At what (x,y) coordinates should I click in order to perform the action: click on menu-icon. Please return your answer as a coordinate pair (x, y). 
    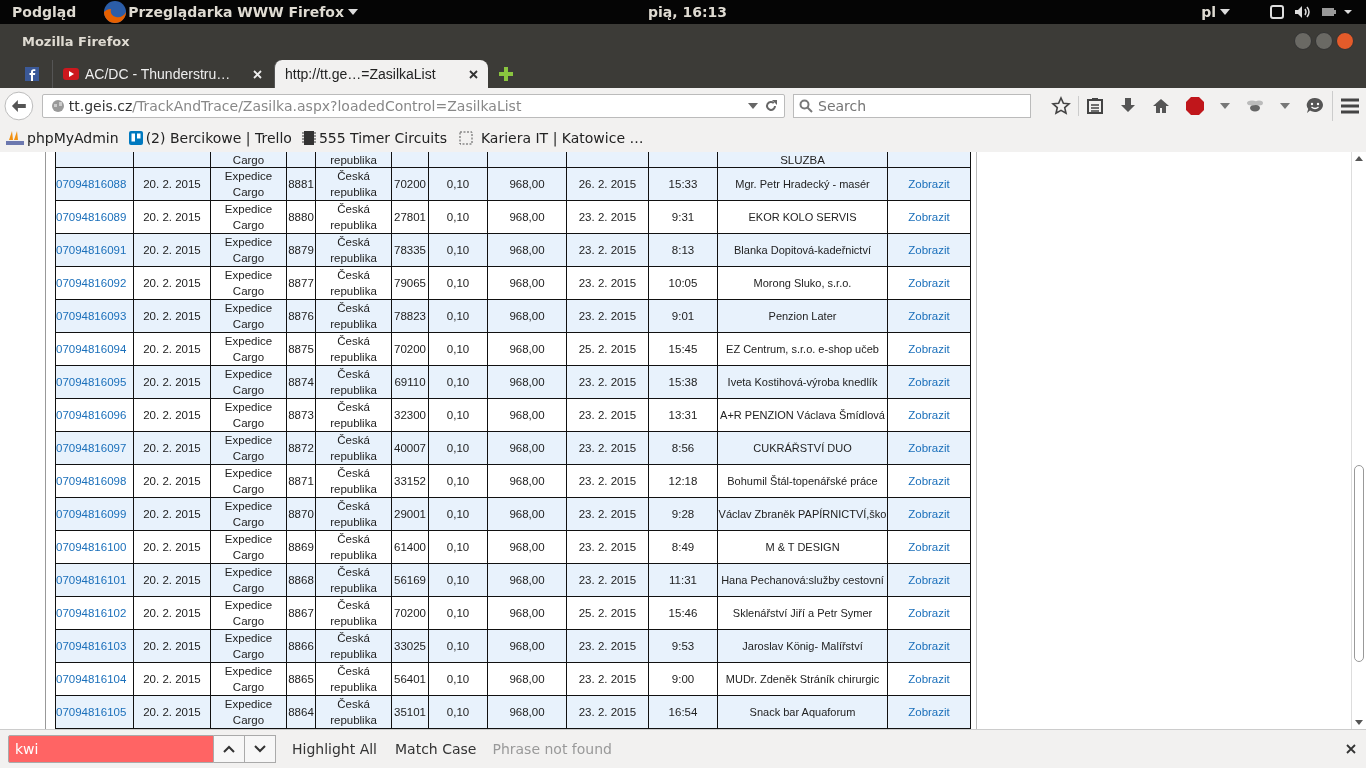
    Looking at the image, I should click on (1350, 105).